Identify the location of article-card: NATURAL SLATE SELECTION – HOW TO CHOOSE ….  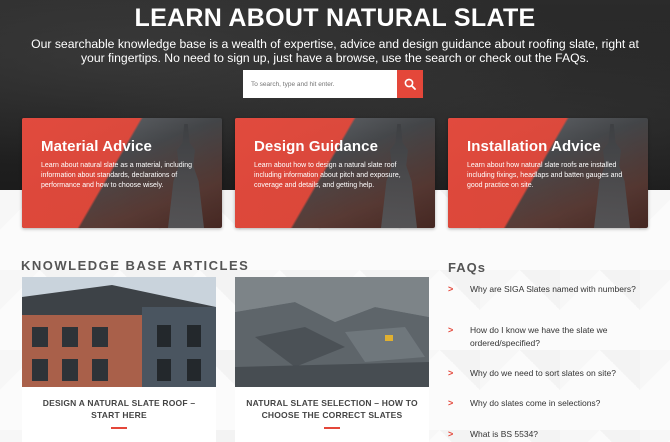
(332, 359).